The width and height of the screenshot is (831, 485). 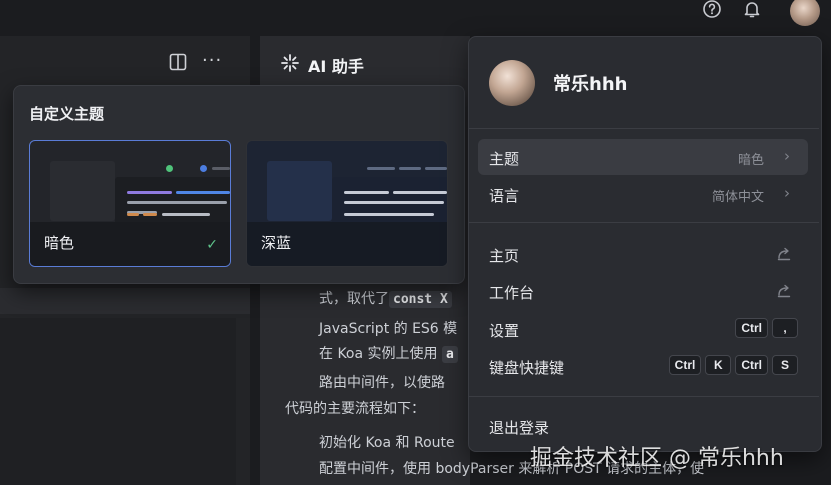 What do you see at coordinates (59, 243) in the screenshot?
I see `theme-card-label: 暗色` at bounding box center [59, 243].